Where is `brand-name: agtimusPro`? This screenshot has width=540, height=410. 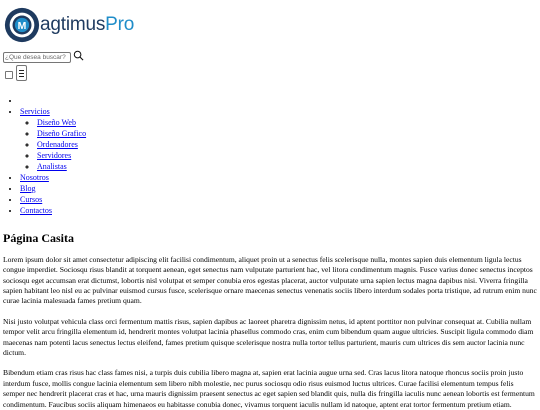 brand-name: agtimusPro is located at coordinates (87, 24).